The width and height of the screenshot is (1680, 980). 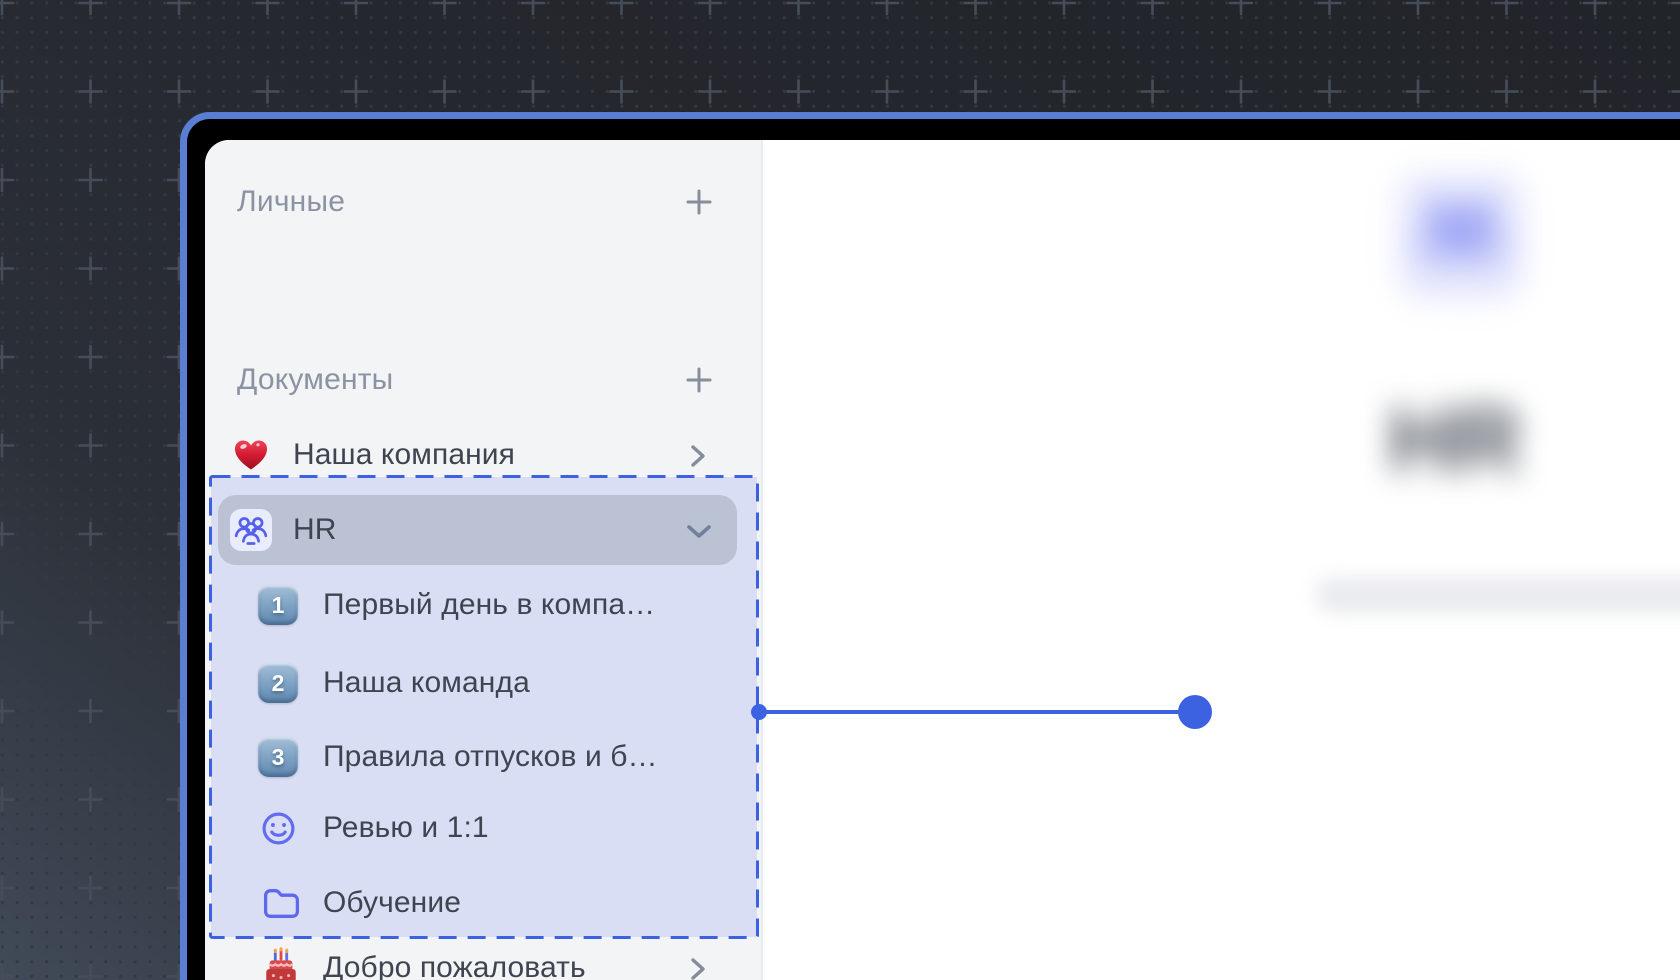 What do you see at coordinates (251, 455) in the screenshot?
I see `heart-icon` at bounding box center [251, 455].